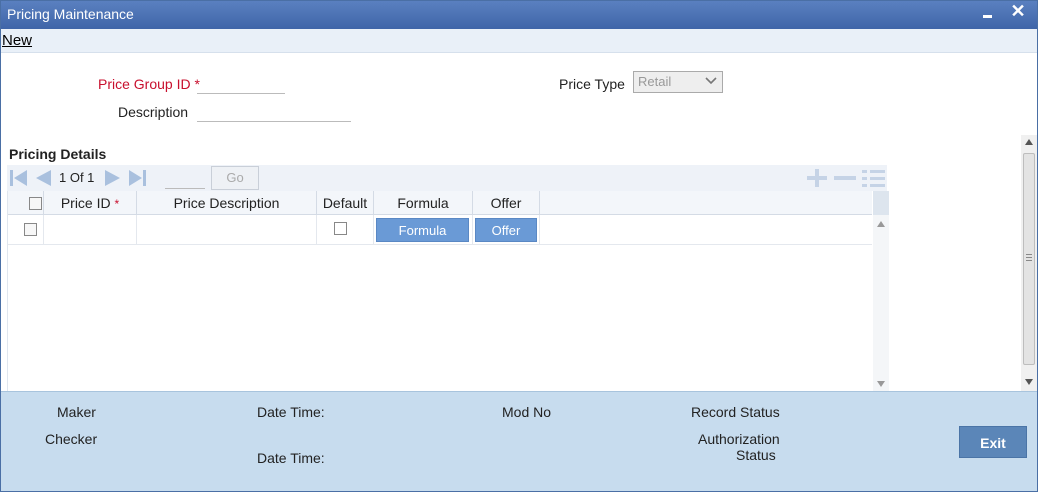 The height and width of the screenshot is (492, 1038). Describe the element at coordinates (185, 178) in the screenshot. I see `goto-page-input` at that location.